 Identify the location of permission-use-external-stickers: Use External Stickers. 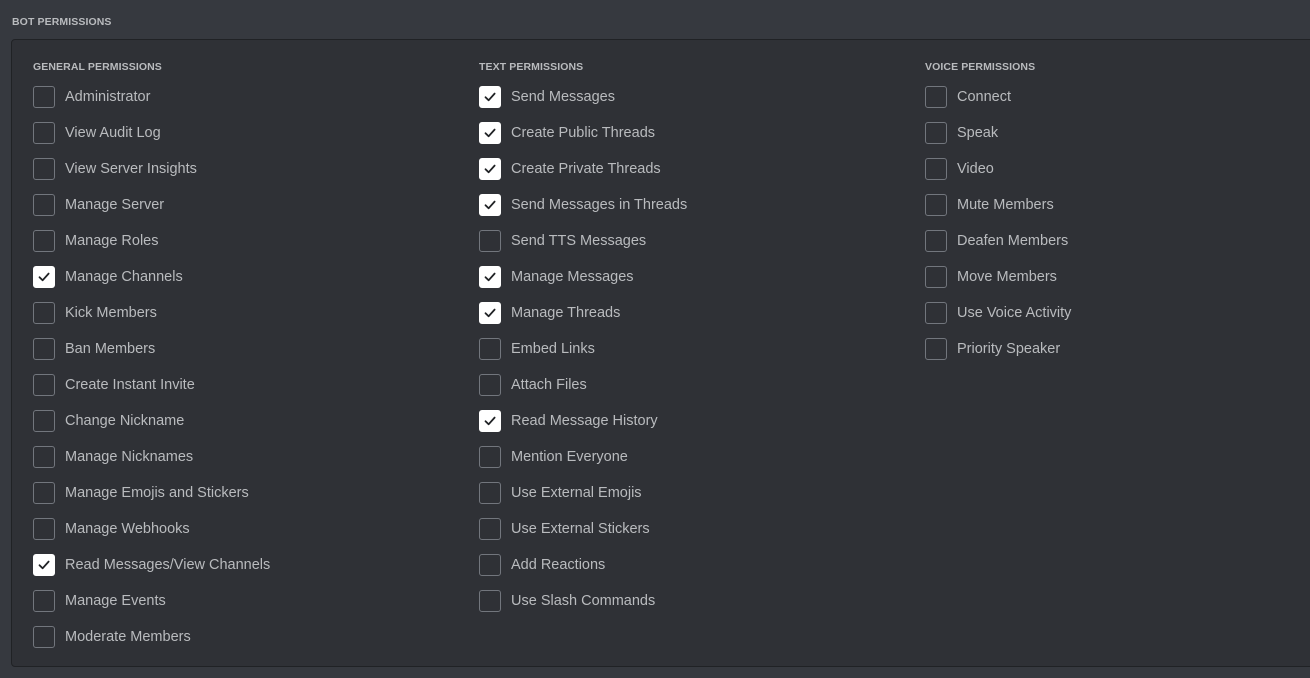
(583, 529).